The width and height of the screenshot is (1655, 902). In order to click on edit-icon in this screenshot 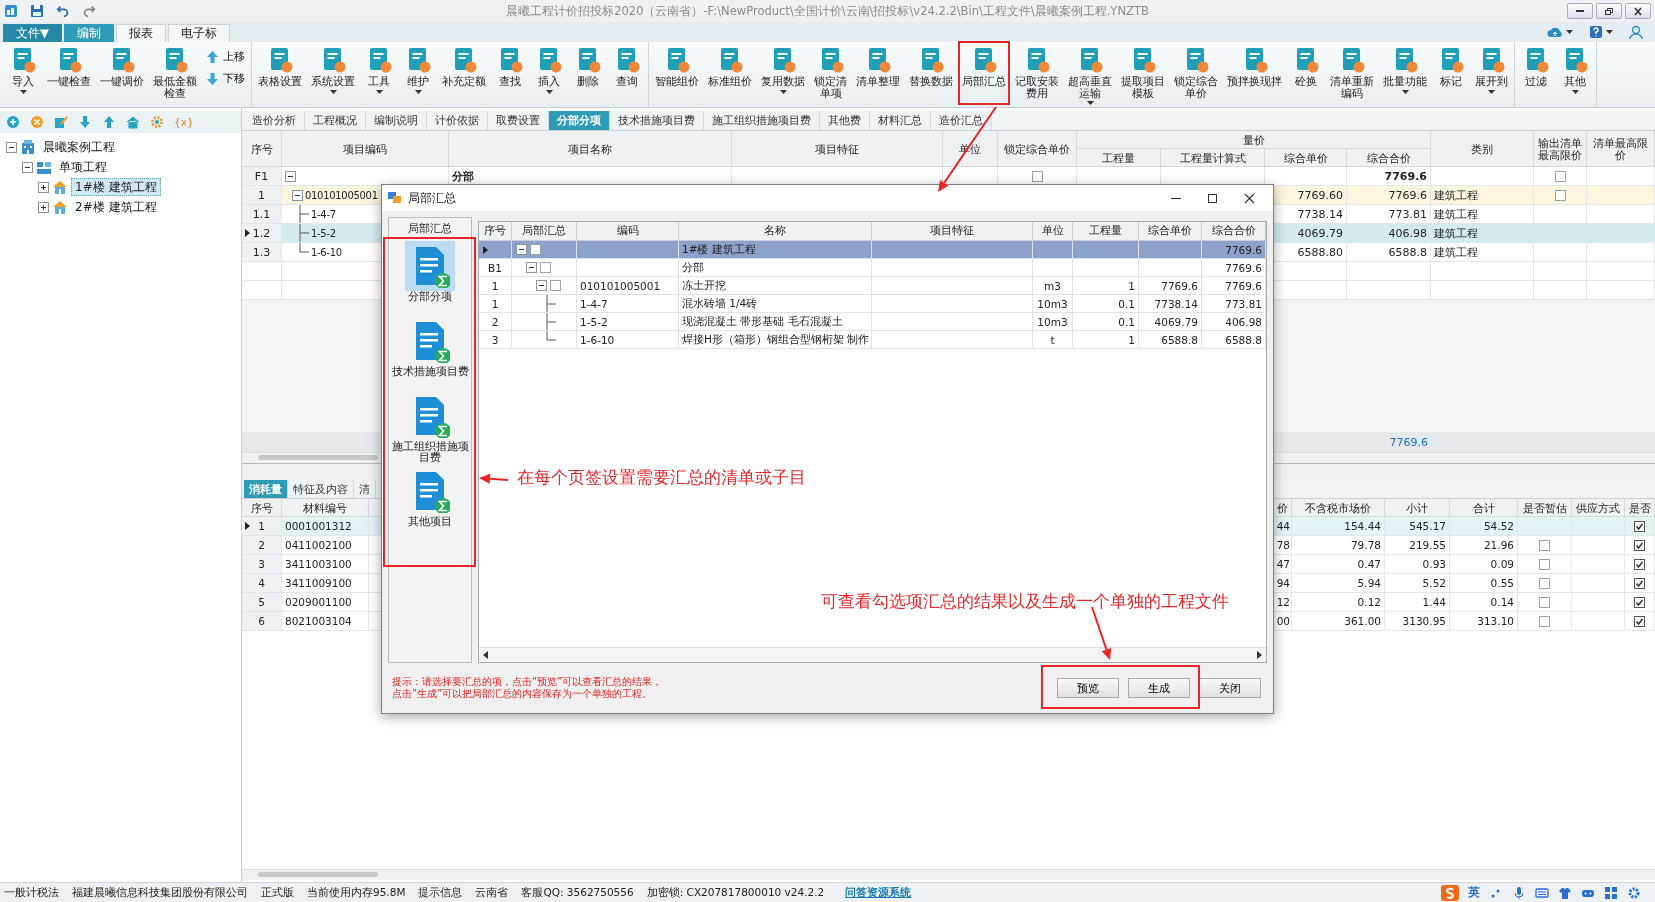, I will do `click(61, 122)`.